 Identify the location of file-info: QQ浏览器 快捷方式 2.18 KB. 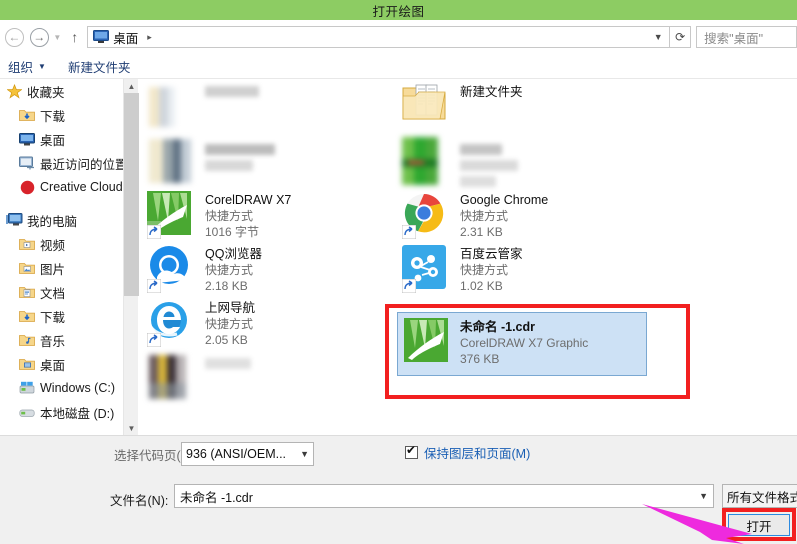
(233, 269).